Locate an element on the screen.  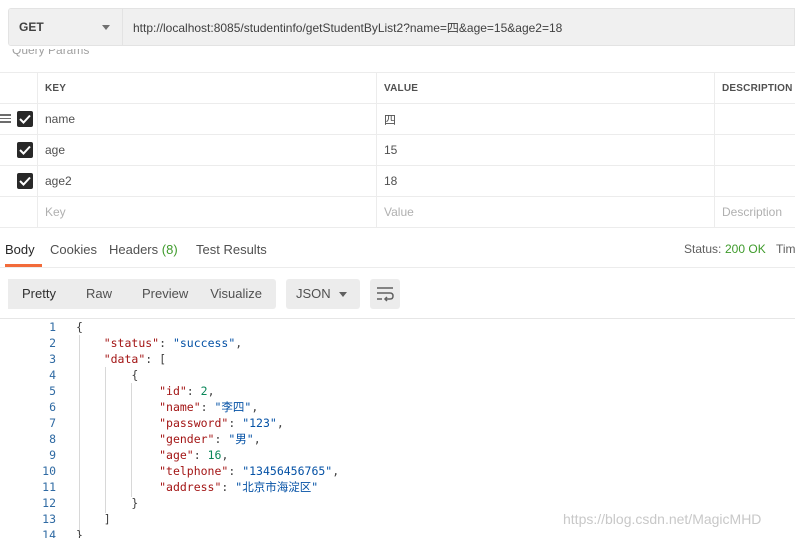
code-line: 1{ is located at coordinates (397, 327).